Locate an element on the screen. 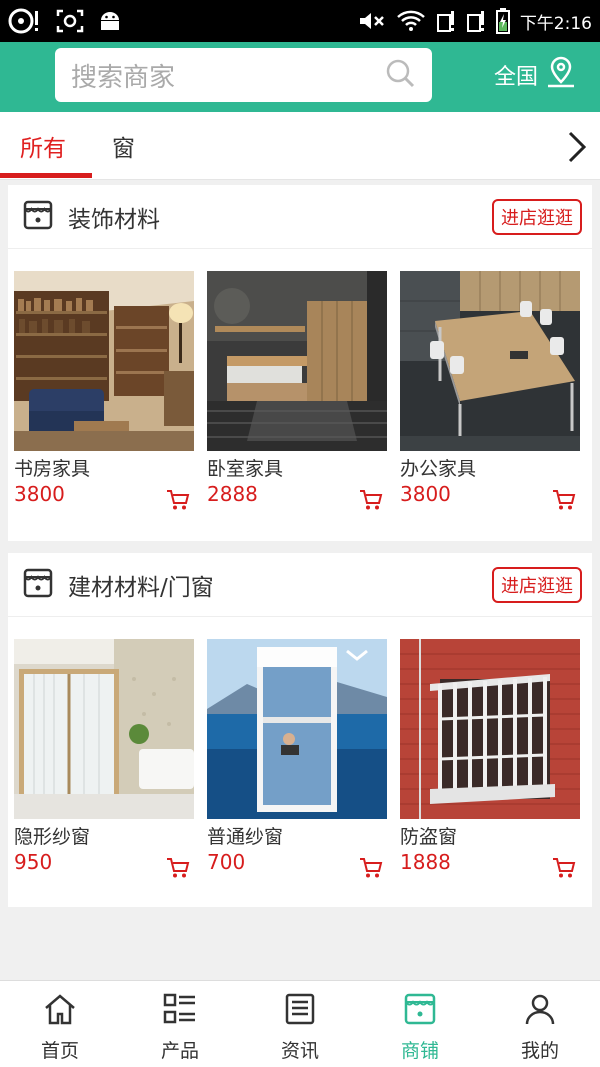 Image resolution: width=600 pixels, height=1067 pixels. wifi-icon is located at coordinates (411, 21).